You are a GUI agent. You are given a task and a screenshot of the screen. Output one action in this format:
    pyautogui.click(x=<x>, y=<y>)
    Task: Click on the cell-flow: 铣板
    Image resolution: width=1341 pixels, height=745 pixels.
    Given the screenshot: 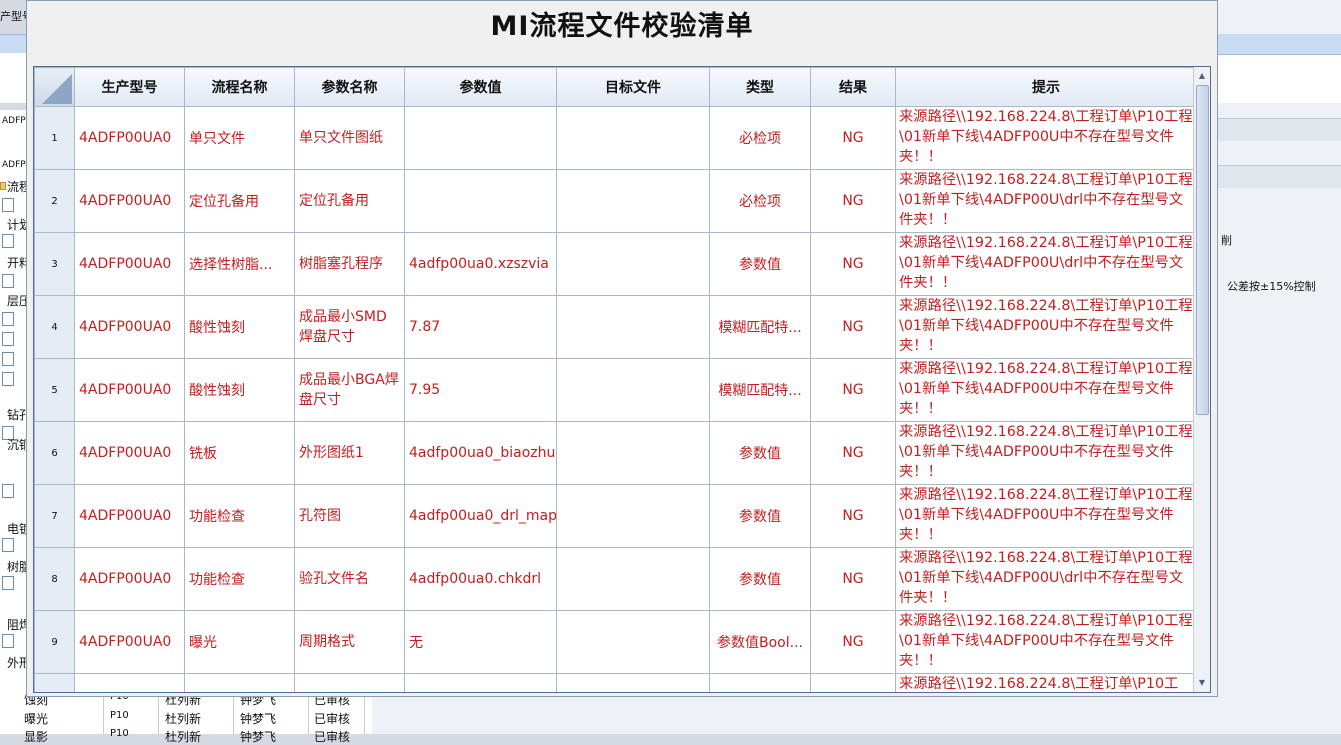 What is the action you would take?
    pyautogui.click(x=239, y=453)
    